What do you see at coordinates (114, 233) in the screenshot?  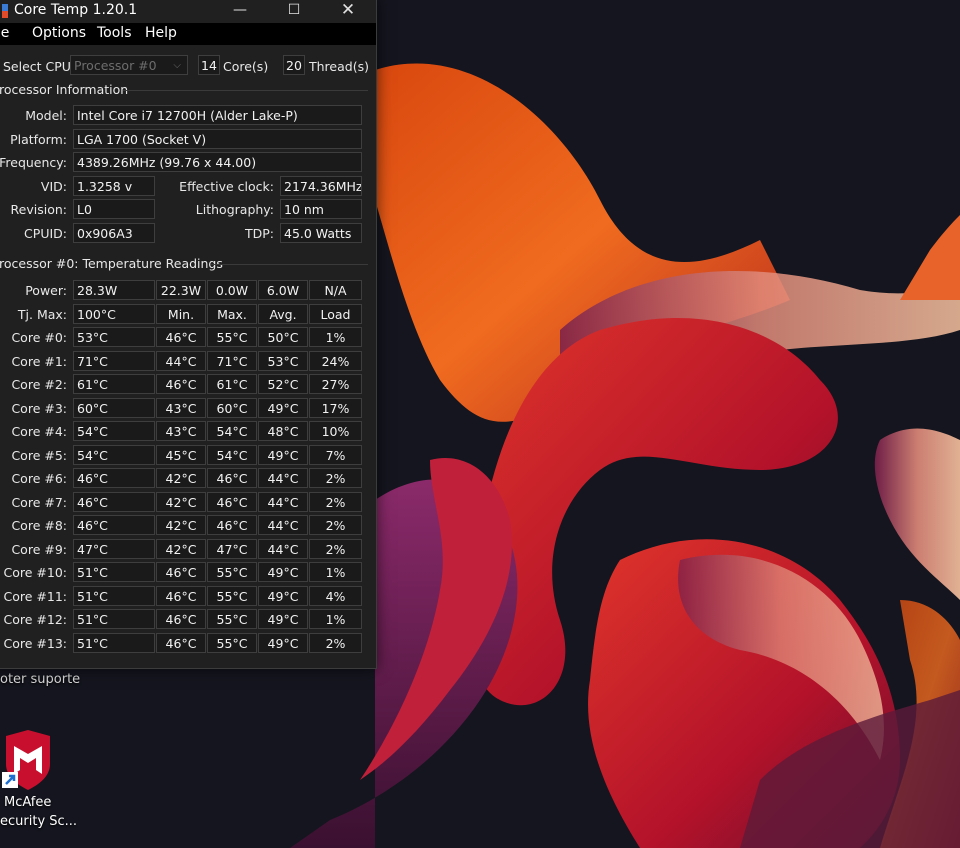 I see `cpuid-value: 0x906A3` at bounding box center [114, 233].